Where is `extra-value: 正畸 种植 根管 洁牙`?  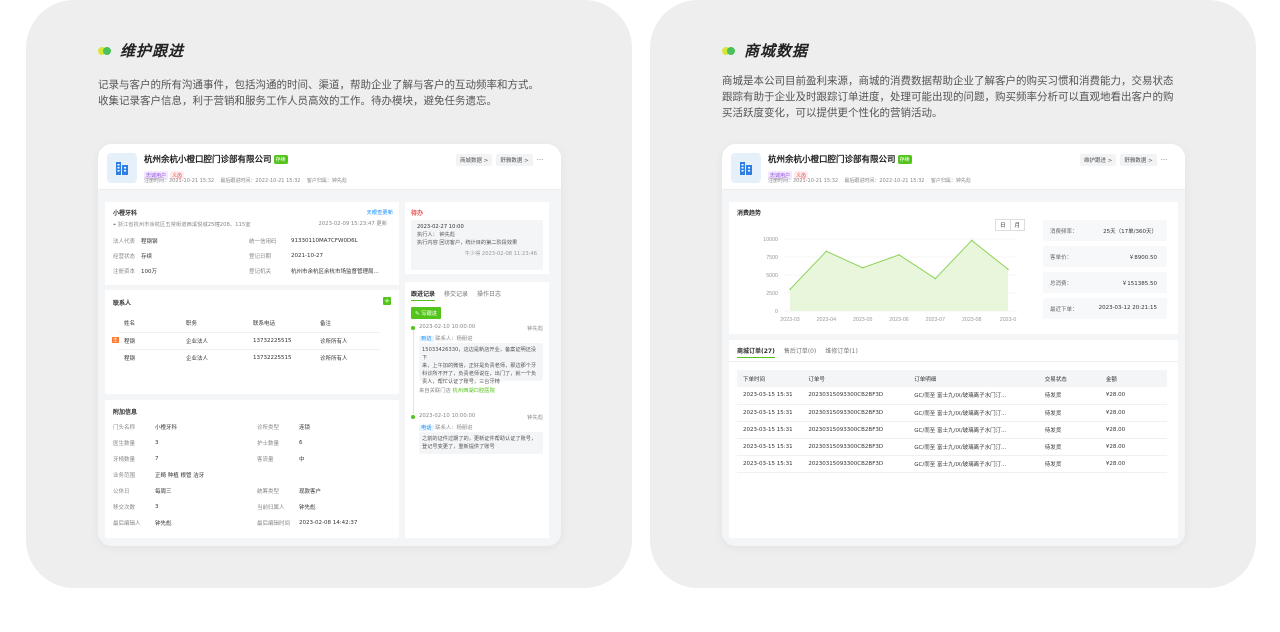 extra-value: 正畸 种植 根管 洁牙 is located at coordinates (180, 476).